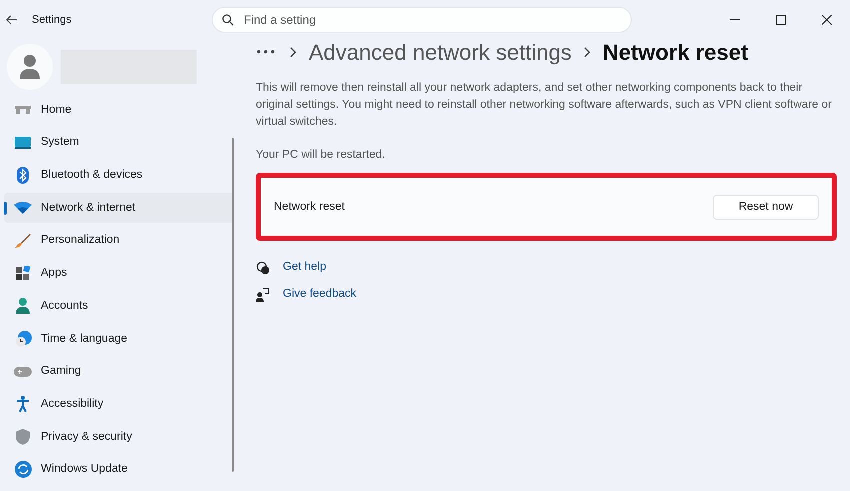 This screenshot has height=491, width=850. Describe the element at coordinates (119, 405) in the screenshot. I see `sidebar-item: Accessibility` at that location.